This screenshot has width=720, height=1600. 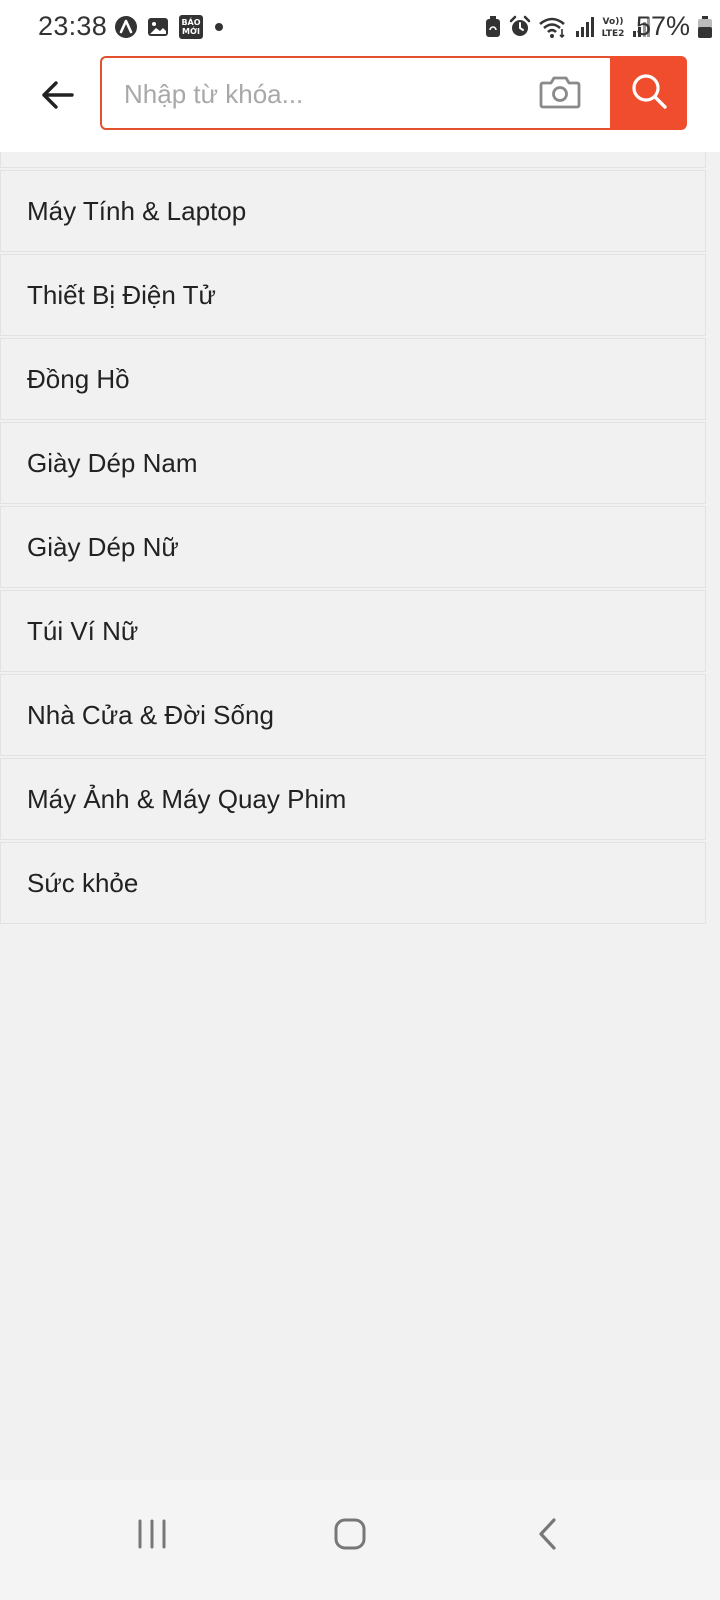 I want to click on search-button, so click(x=648, y=93).